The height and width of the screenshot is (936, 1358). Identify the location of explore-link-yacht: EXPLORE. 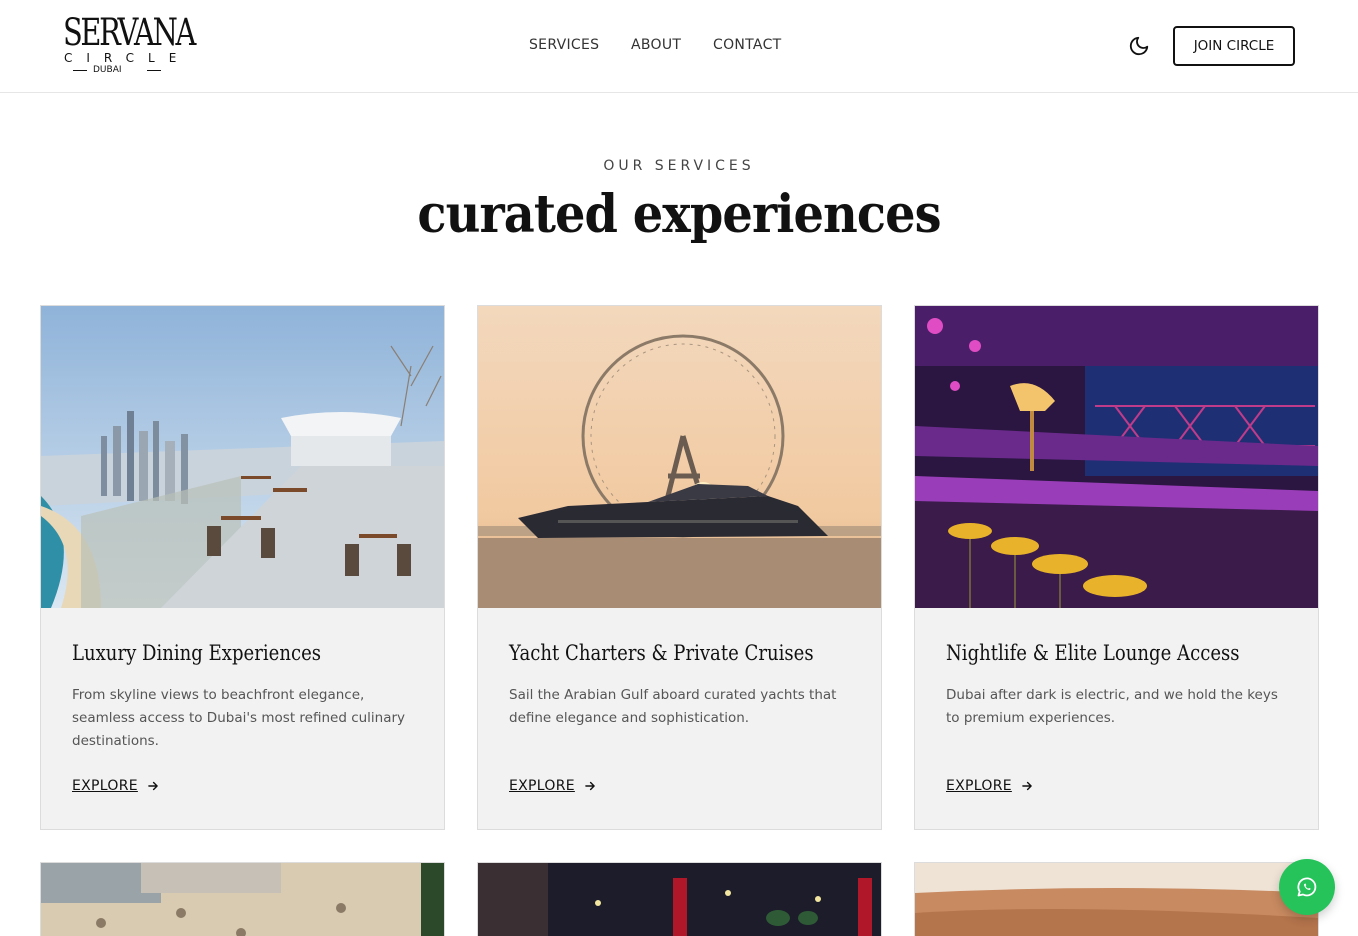
(553, 786).